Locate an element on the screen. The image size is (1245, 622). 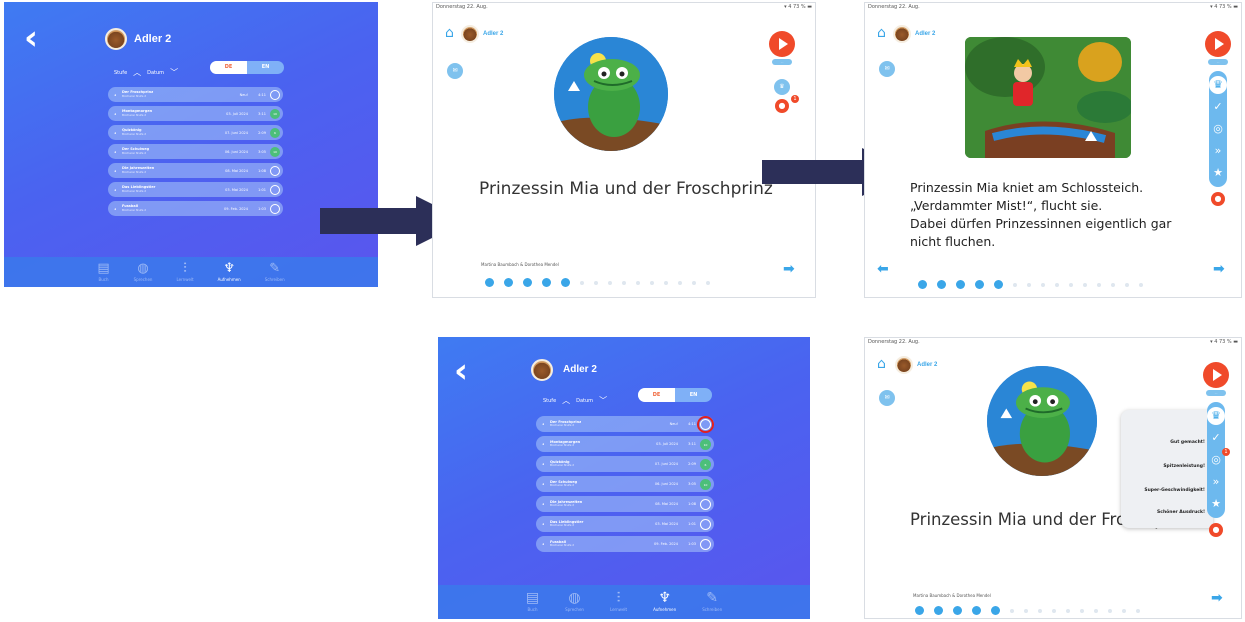
feedback-option: Schöner Ausdruck! is located at coordinates (1181, 512).